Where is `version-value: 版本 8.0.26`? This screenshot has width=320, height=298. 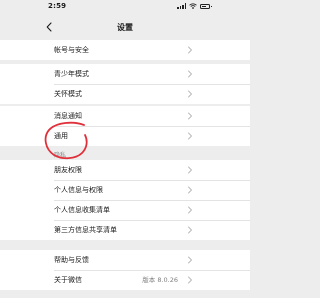 version-value: 版本 8.0.26 is located at coordinates (160, 280).